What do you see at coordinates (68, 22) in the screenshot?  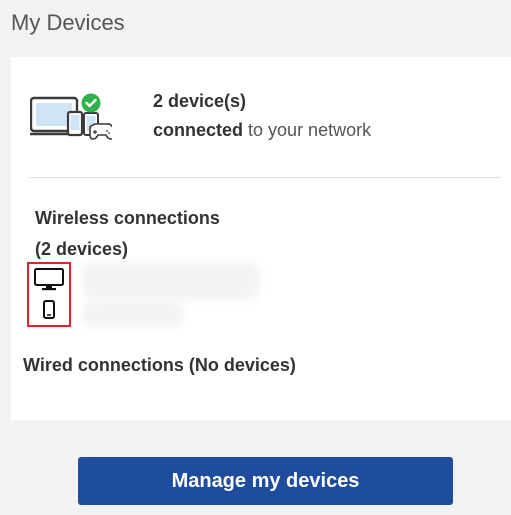 I see `page-title: My Devices` at bounding box center [68, 22].